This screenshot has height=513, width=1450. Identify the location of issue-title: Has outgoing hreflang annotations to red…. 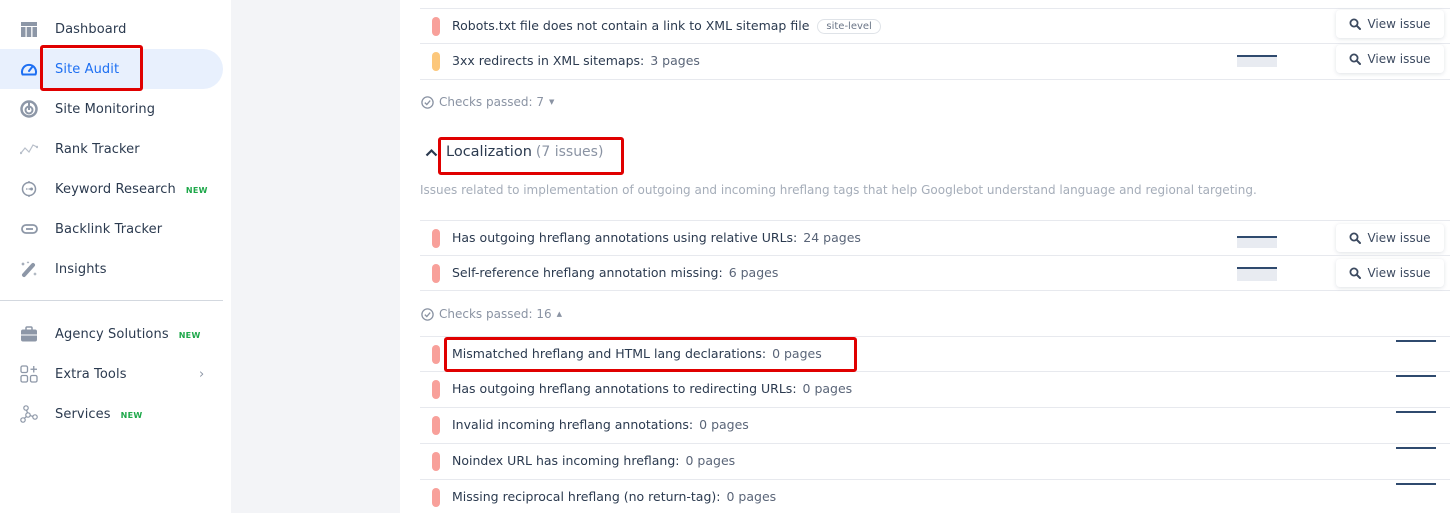
(652, 388).